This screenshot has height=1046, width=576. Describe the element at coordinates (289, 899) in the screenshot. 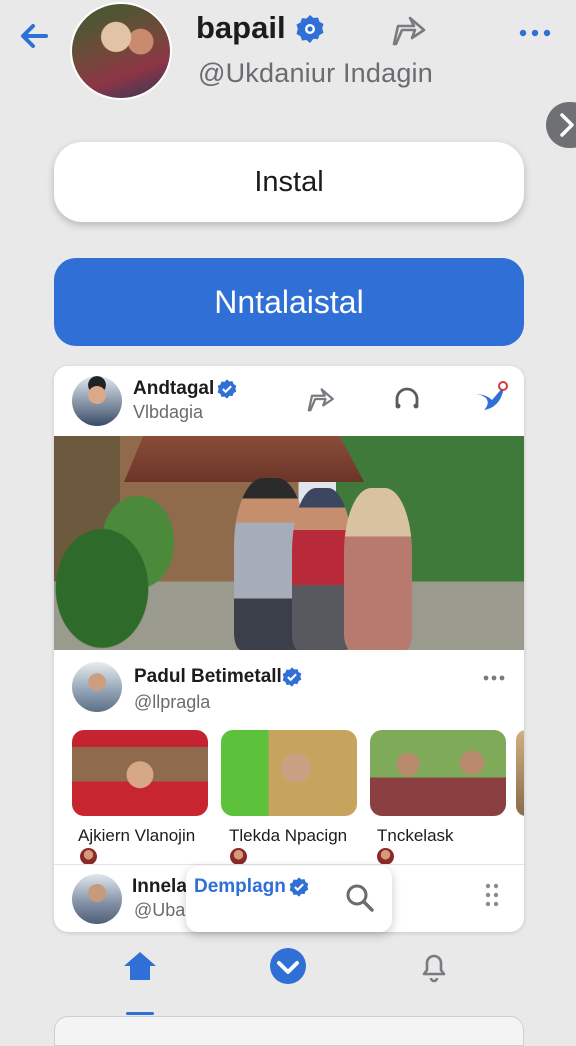

I see `search-popup: Demplagn` at that location.